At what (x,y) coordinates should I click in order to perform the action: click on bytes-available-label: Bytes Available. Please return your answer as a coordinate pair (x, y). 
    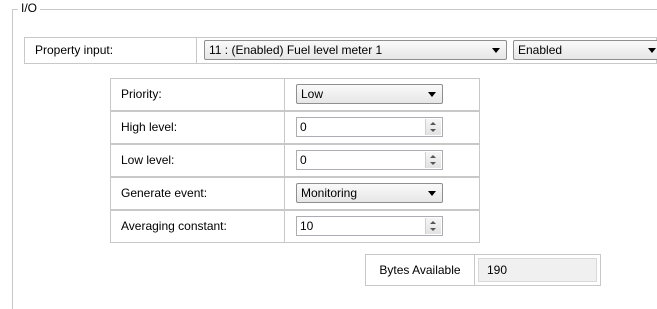
    Looking at the image, I should click on (420, 270).